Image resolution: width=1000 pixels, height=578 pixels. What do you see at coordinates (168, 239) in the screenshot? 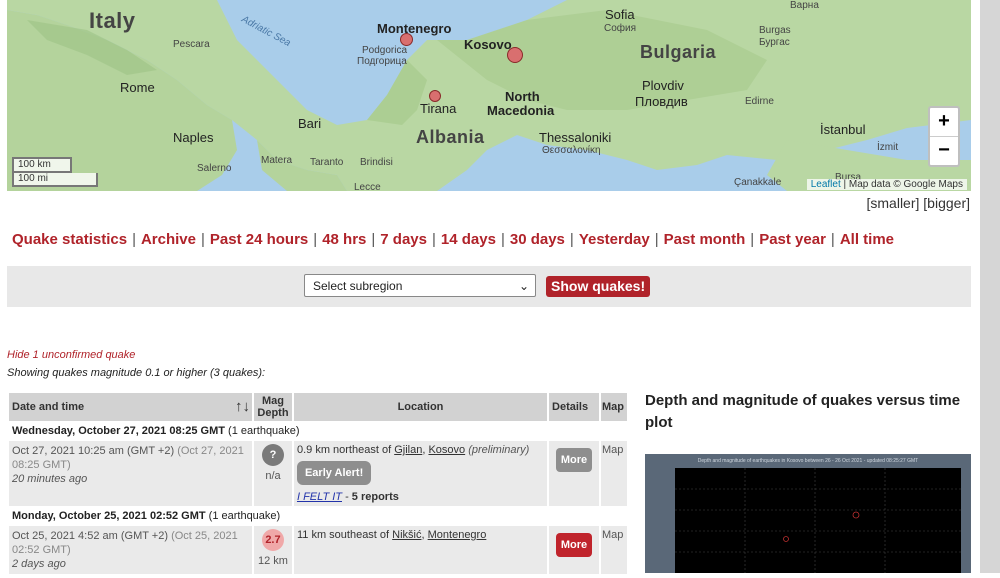
I see `nav-link-archive: Archive` at bounding box center [168, 239].